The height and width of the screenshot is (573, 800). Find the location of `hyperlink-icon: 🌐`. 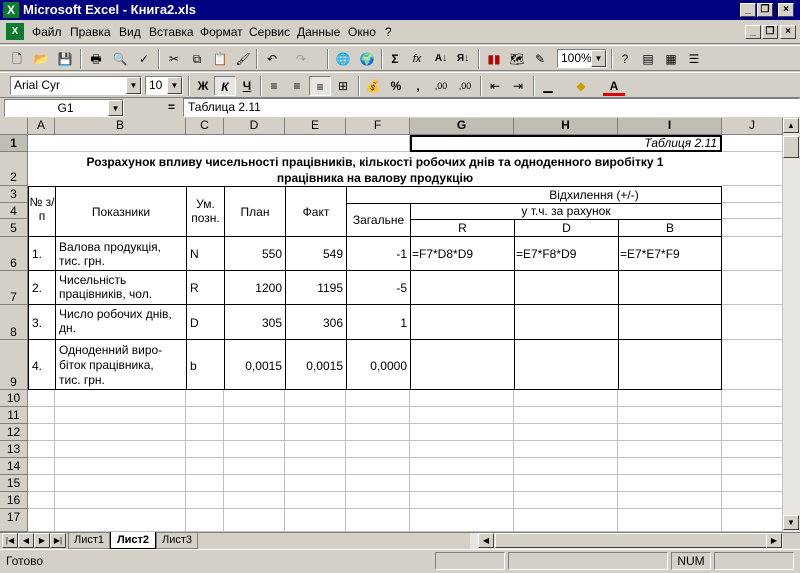

hyperlink-icon: 🌐 is located at coordinates (343, 59).